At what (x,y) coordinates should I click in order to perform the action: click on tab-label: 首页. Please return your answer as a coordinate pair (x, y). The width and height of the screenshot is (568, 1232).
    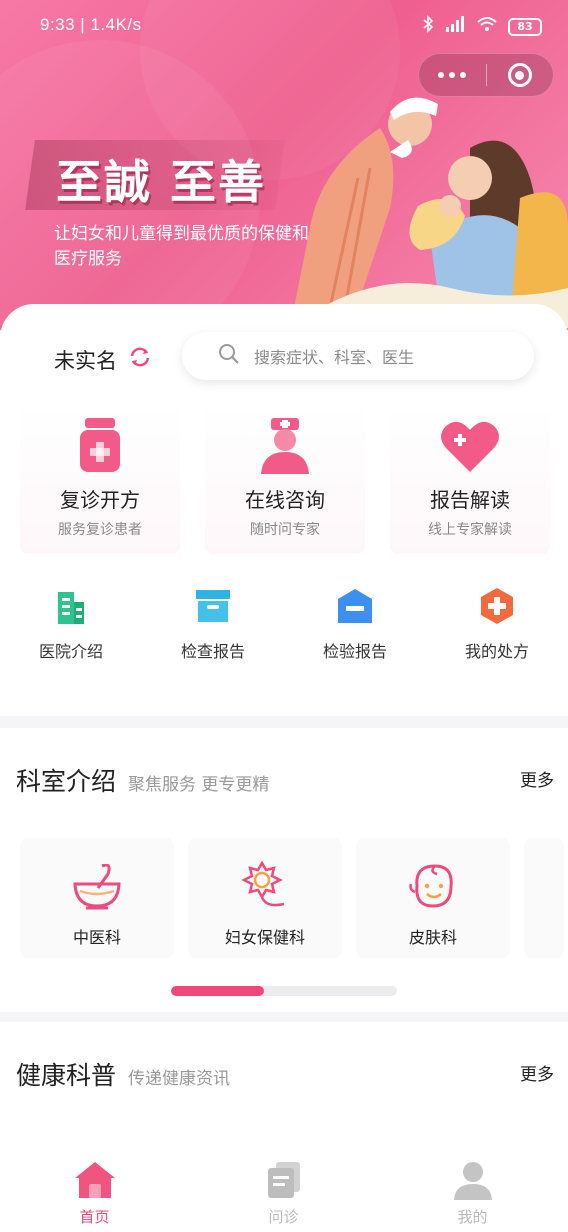
    Looking at the image, I should click on (94, 1217).